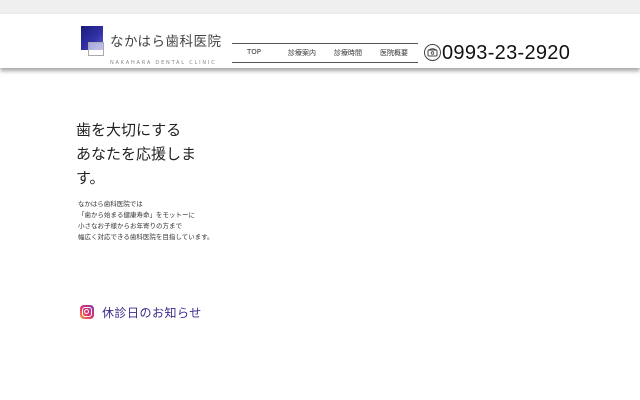 The height and width of the screenshot is (400, 640). I want to click on clinic-logo: なかはら歯科医院 NAKAHARA DENTAL CLINIC, so click(151, 49).